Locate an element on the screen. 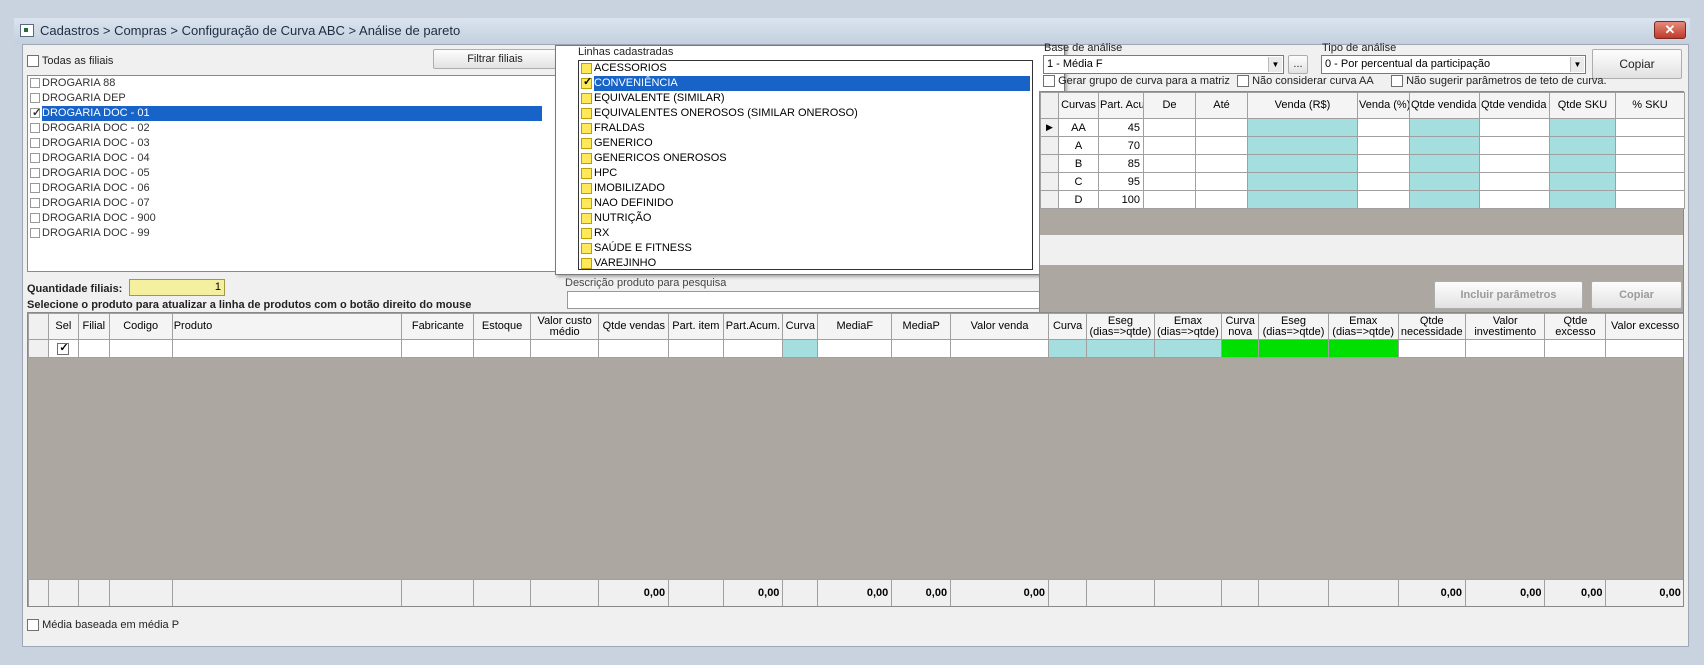 The width and height of the screenshot is (1704, 665). curves-column-header: Qtde SKU is located at coordinates (1582, 105).